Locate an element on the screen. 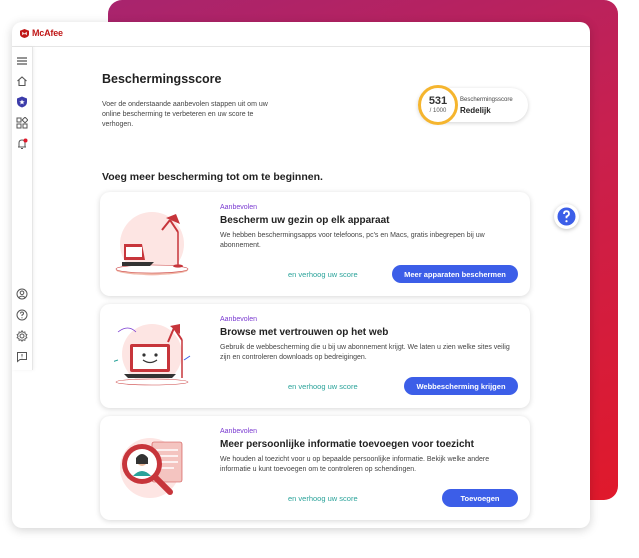 Image resolution: width=639 pixels, height=558 pixels. feedback-icon is located at coordinates (22, 357).